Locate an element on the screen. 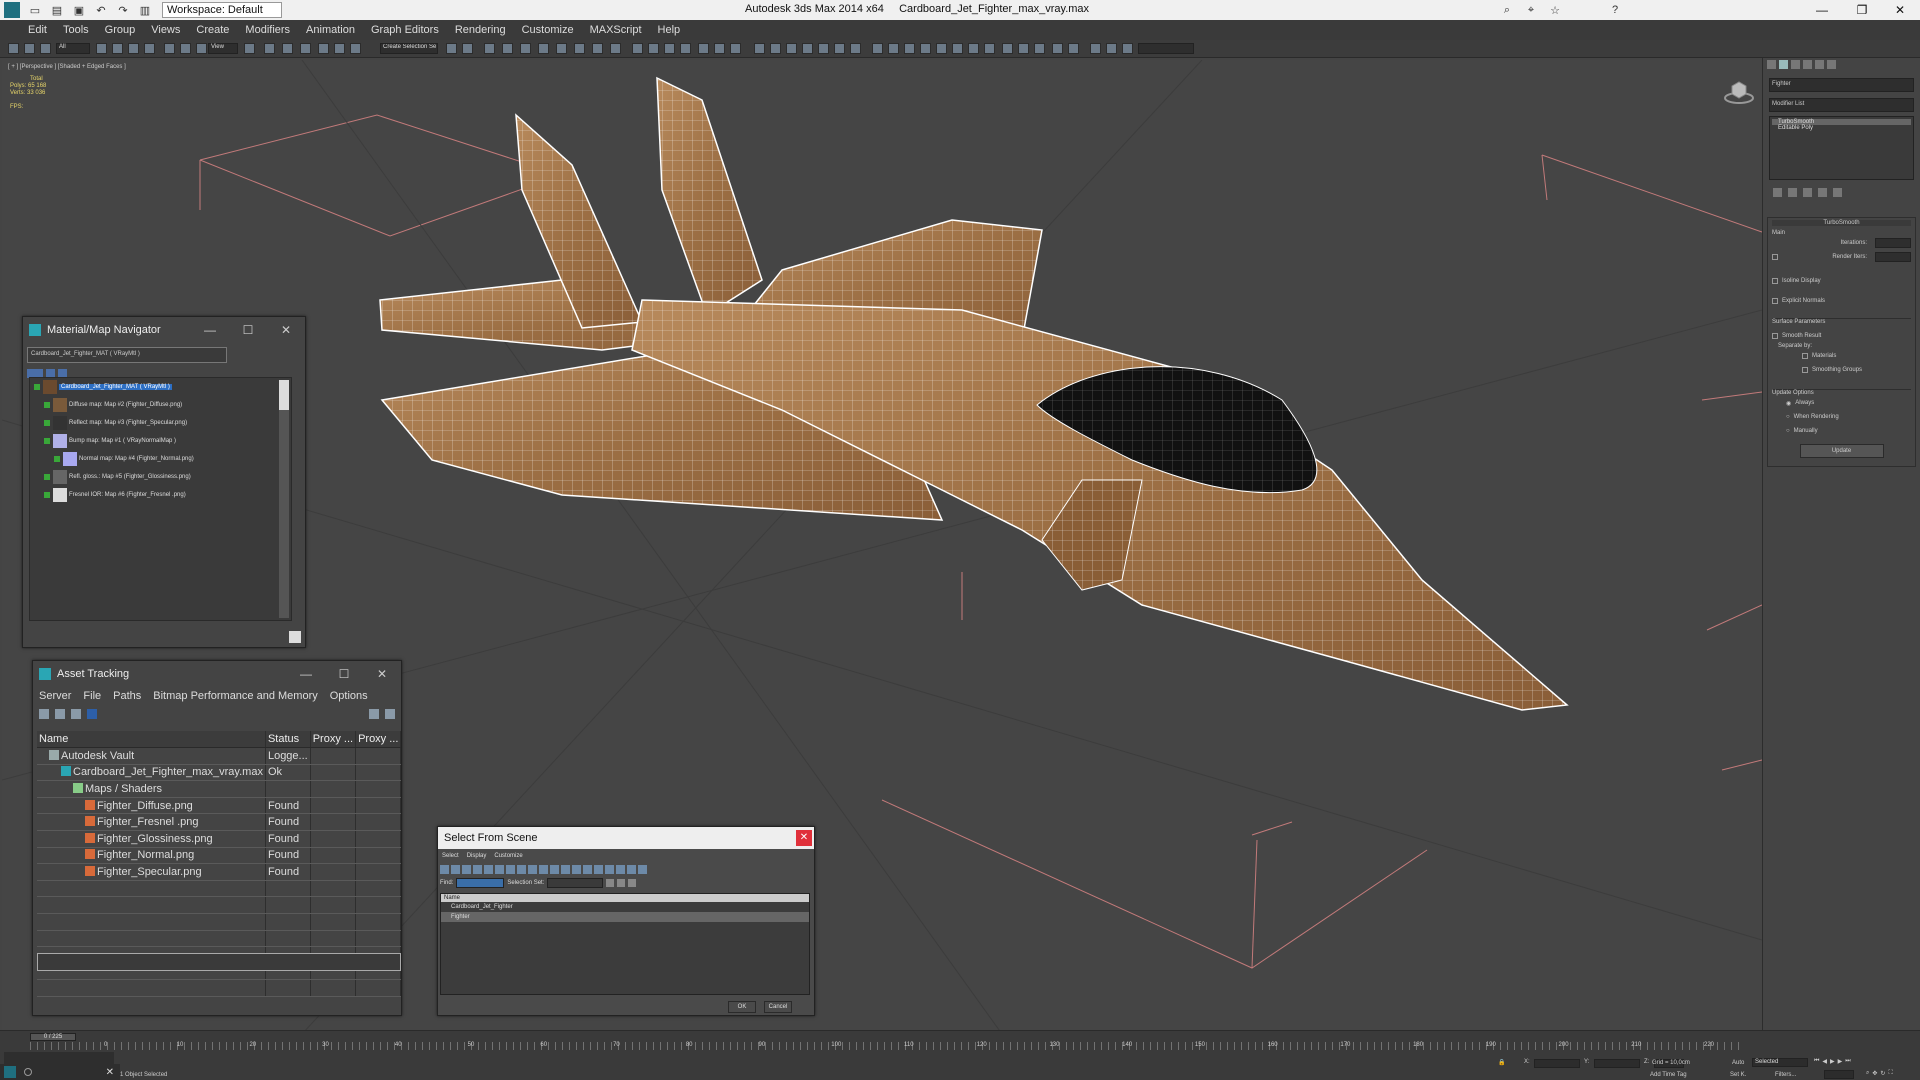  app-icon is located at coordinates (12, 10).